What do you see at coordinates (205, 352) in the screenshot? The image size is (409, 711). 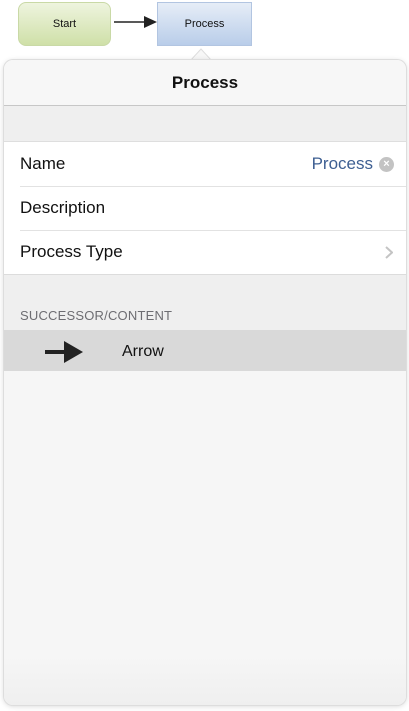 I see `successor-row-arrow: Arrow` at bounding box center [205, 352].